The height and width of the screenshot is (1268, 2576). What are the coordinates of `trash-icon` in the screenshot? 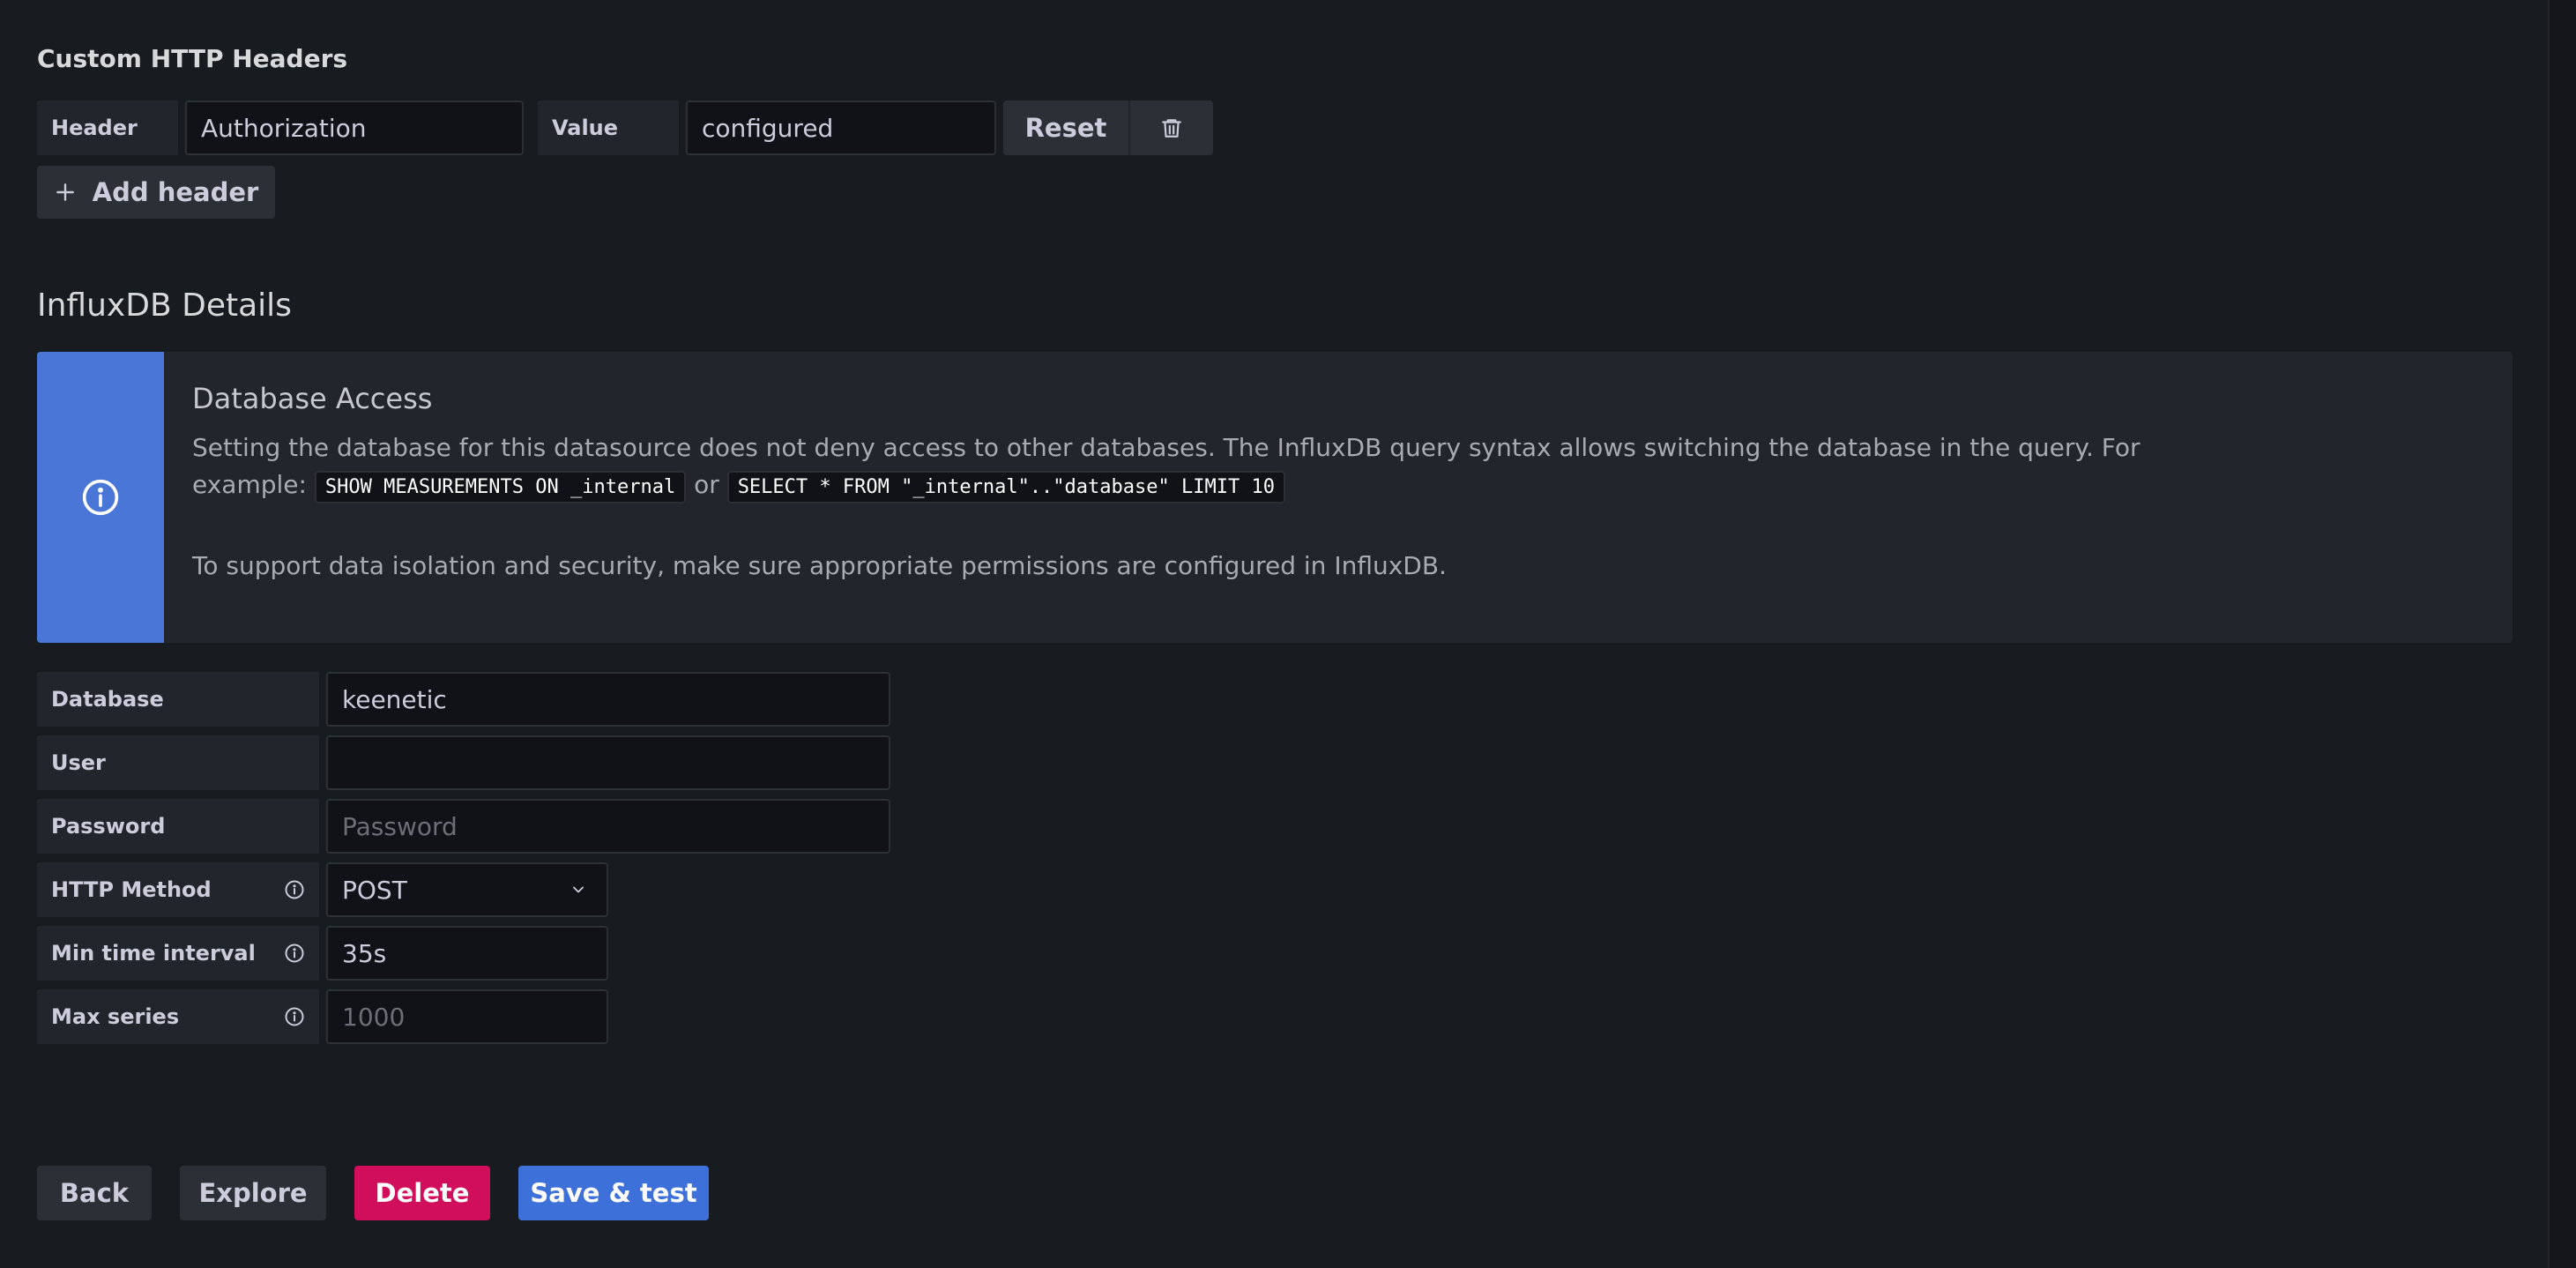 It's located at (1172, 128).